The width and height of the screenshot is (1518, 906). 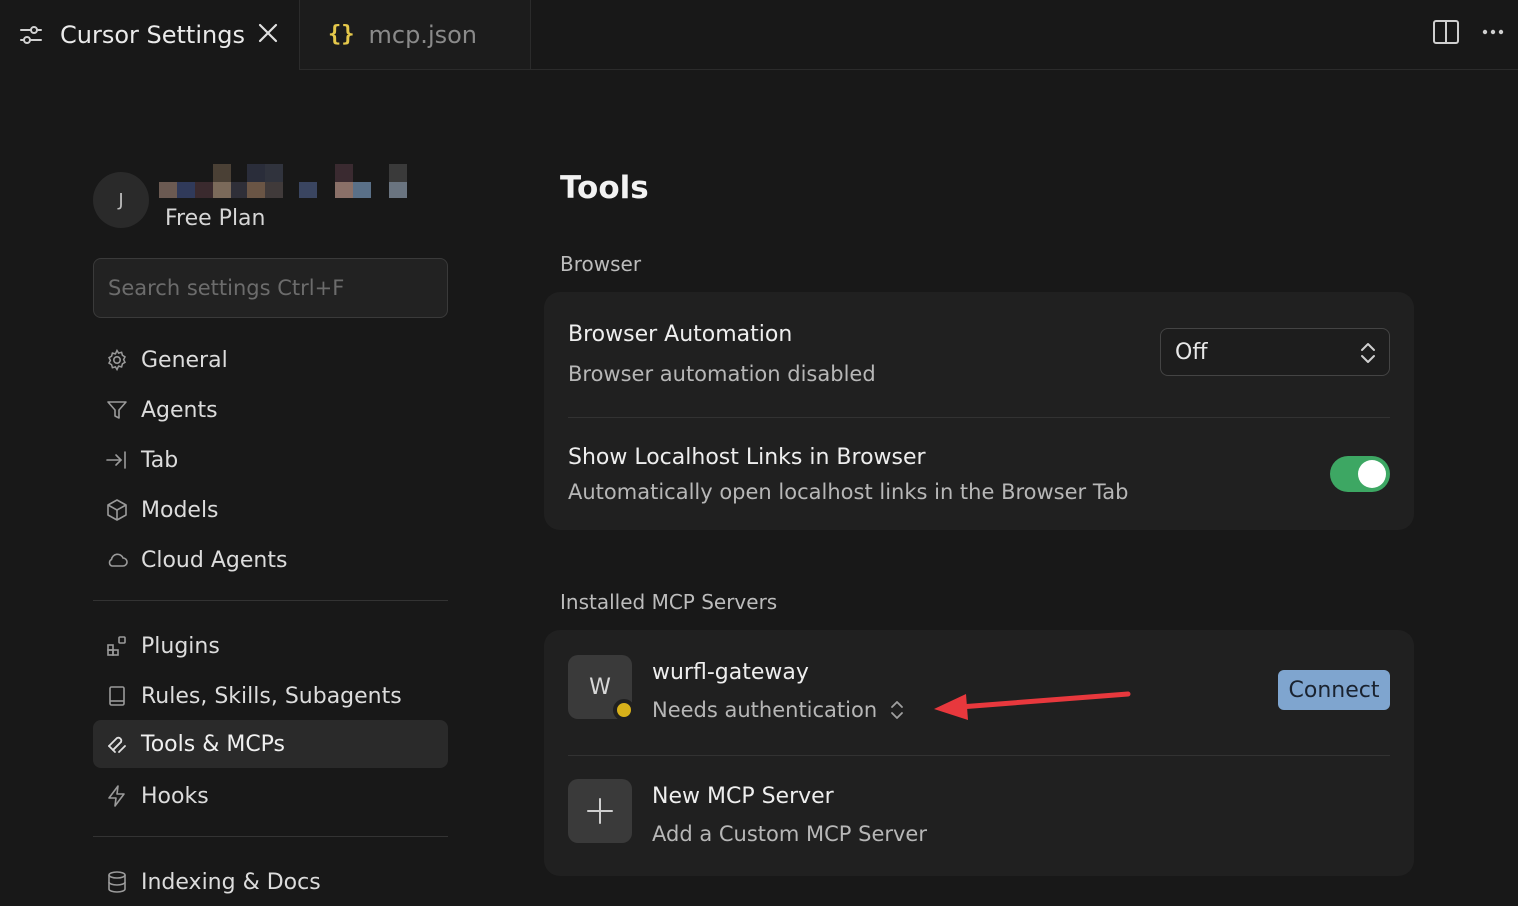 What do you see at coordinates (789, 834) in the screenshot?
I see `new-server-desc: Add a Custom MCP Server` at bounding box center [789, 834].